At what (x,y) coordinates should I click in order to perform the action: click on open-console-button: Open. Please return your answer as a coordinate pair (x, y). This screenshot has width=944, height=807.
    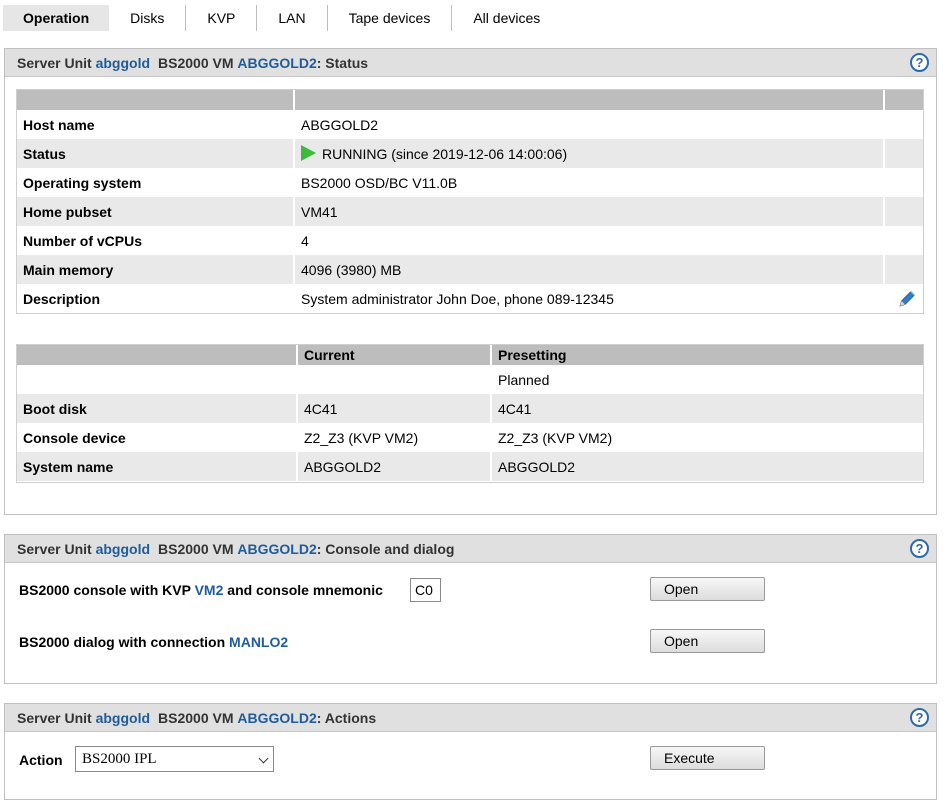
    Looking at the image, I should click on (707, 589).